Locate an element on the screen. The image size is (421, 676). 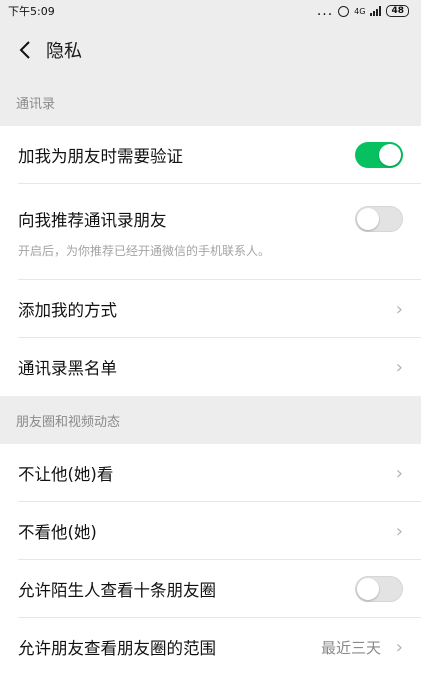
require-verification-row: 加我为朋友时需要验证 is located at coordinates (210, 155).